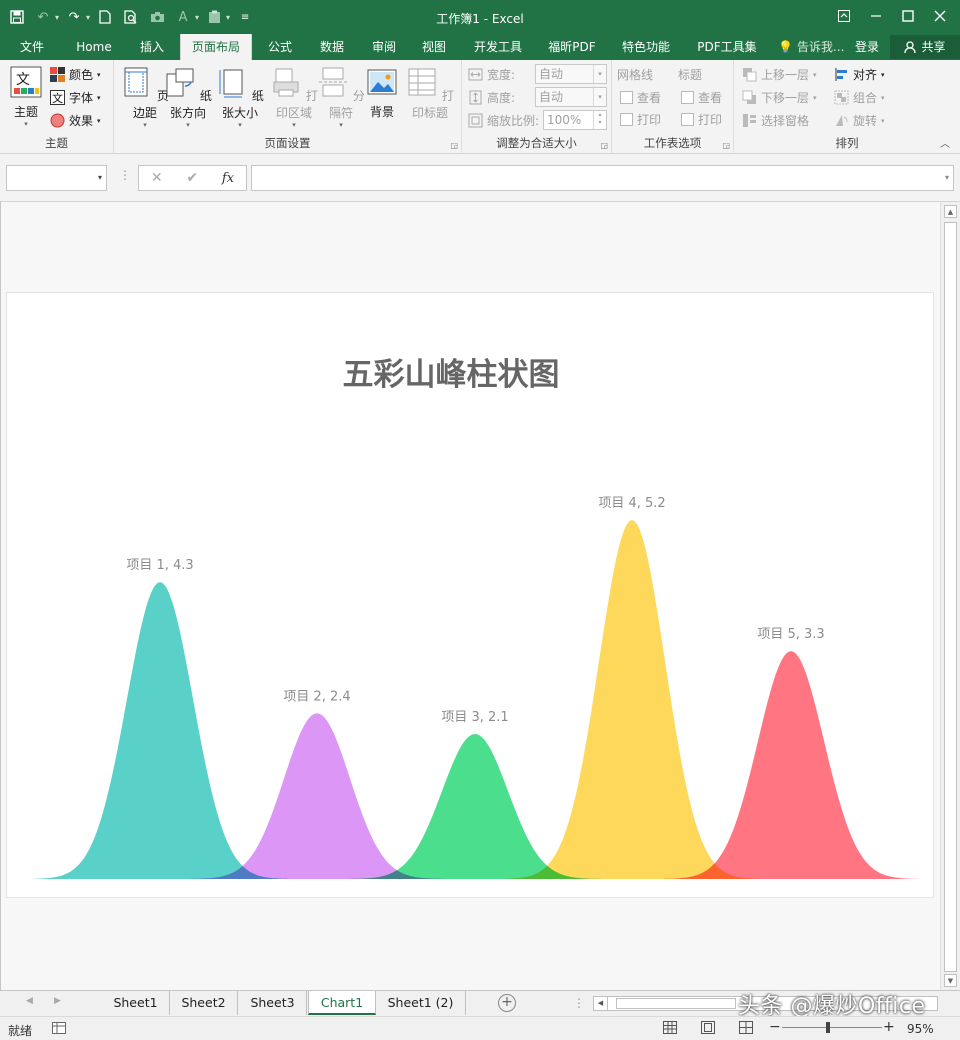 Image resolution: width=960 pixels, height=1040 pixels. What do you see at coordinates (74, 17) in the screenshot?
I see `redo-icon: ↷` at bounding box center [74, 17].